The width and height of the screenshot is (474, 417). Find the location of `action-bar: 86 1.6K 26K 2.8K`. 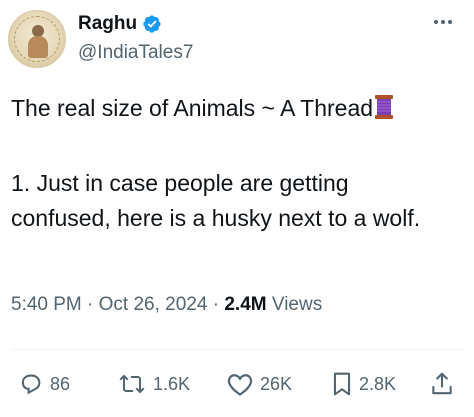

action-bar: 86 1.6K 26K 2.8K is located at coordinates (237, 384).